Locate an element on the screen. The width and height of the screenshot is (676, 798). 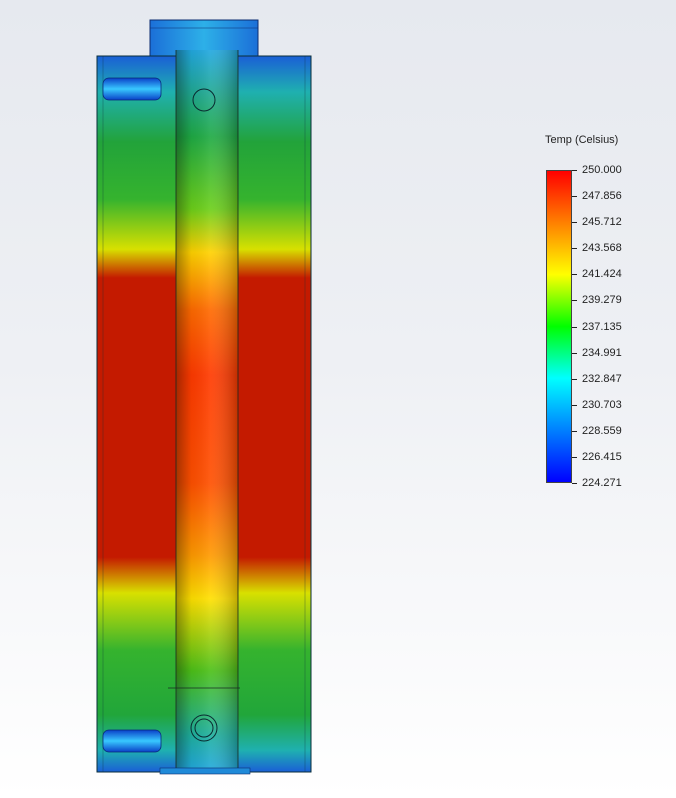
legend-tick-label: 250.000 is located at coordinates (602, 170).